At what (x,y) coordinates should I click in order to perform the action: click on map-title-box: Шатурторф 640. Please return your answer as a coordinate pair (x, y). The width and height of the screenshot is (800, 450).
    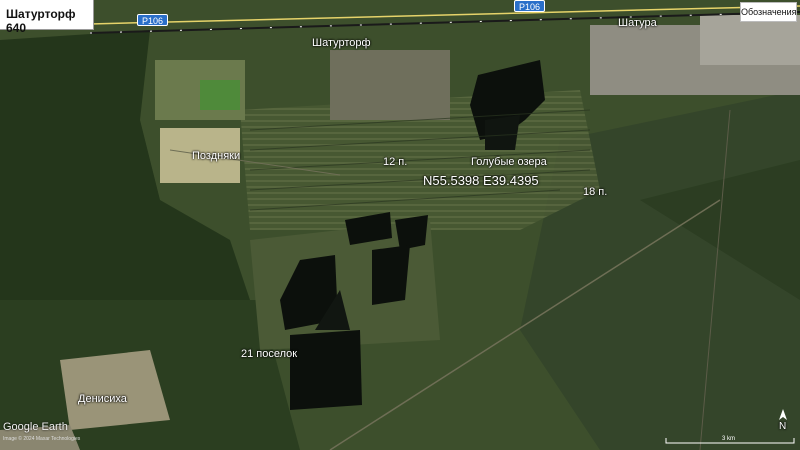
    Looking at the image, I should click on (47, 17).